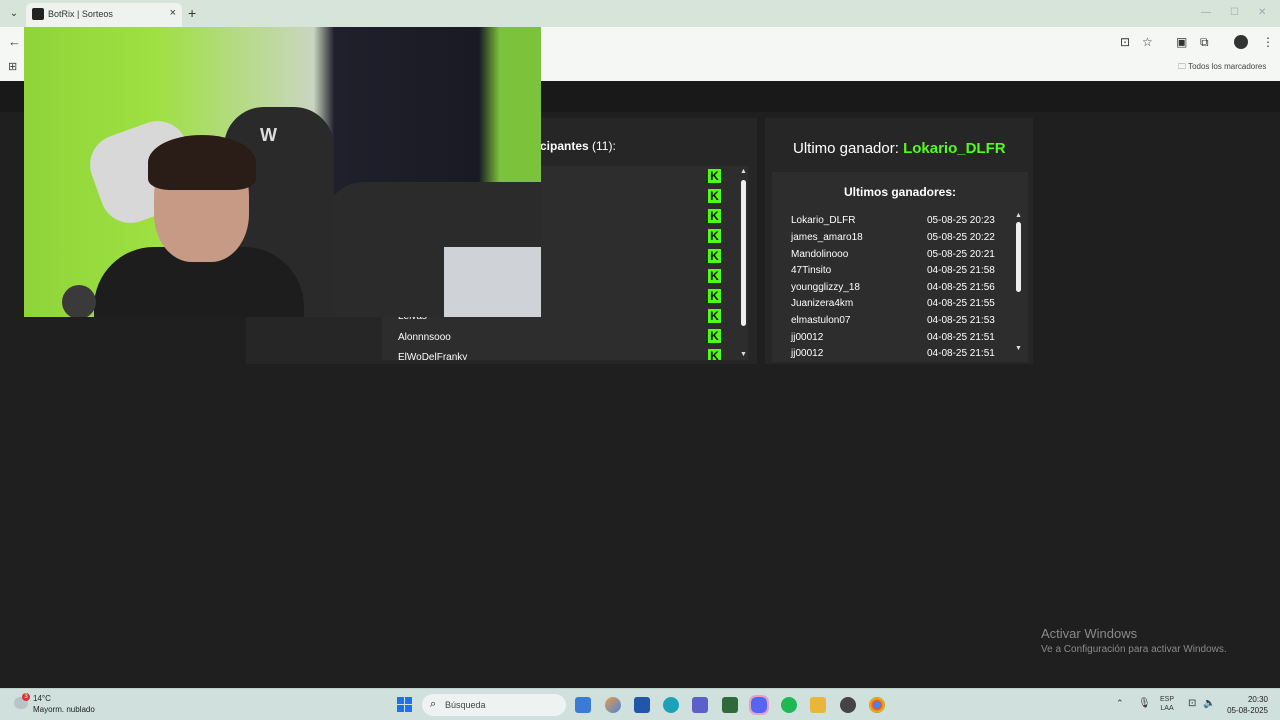 Image resolution: width=1280 pixels, height=720 pixels. Describe the element at coordinates (1181, 42) in the screenshot. I see `extension-icon: ▣` at that location.